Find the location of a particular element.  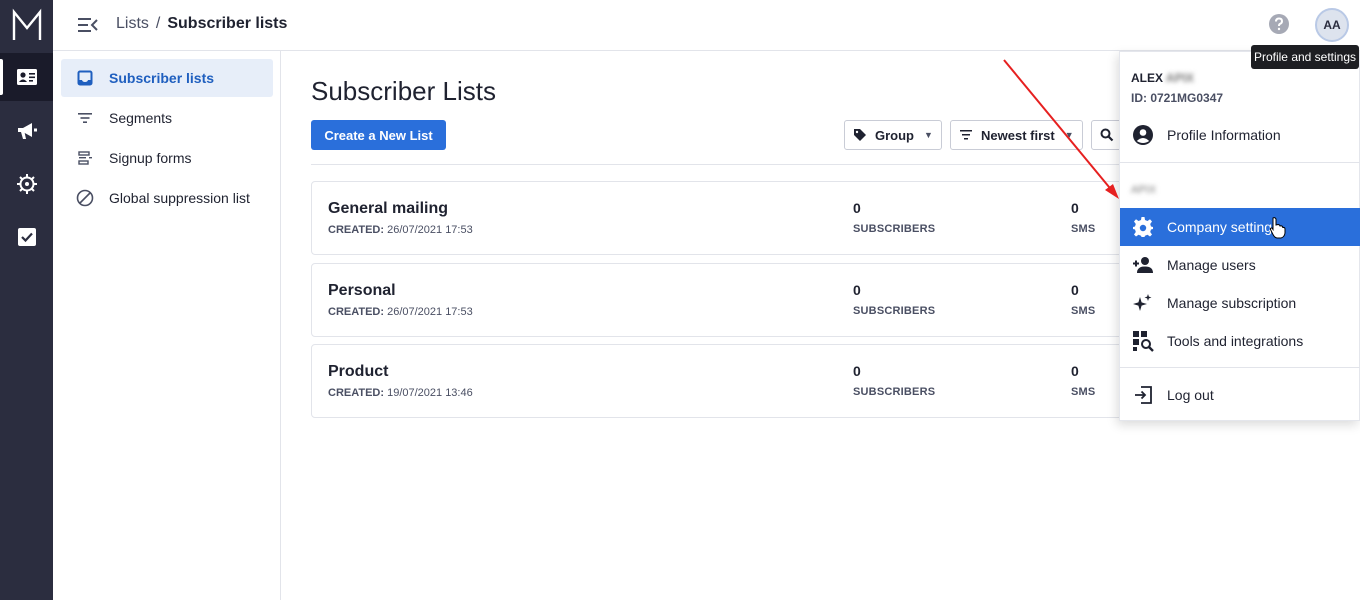

block-icon is located at coordinates (85, 198).